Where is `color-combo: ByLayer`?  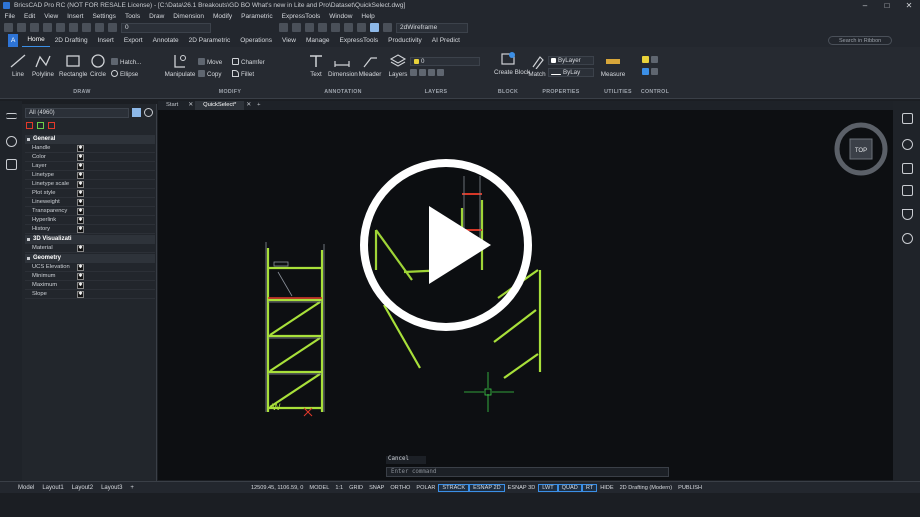 color-combo: ByLayer is located at coordinates (571, 60).